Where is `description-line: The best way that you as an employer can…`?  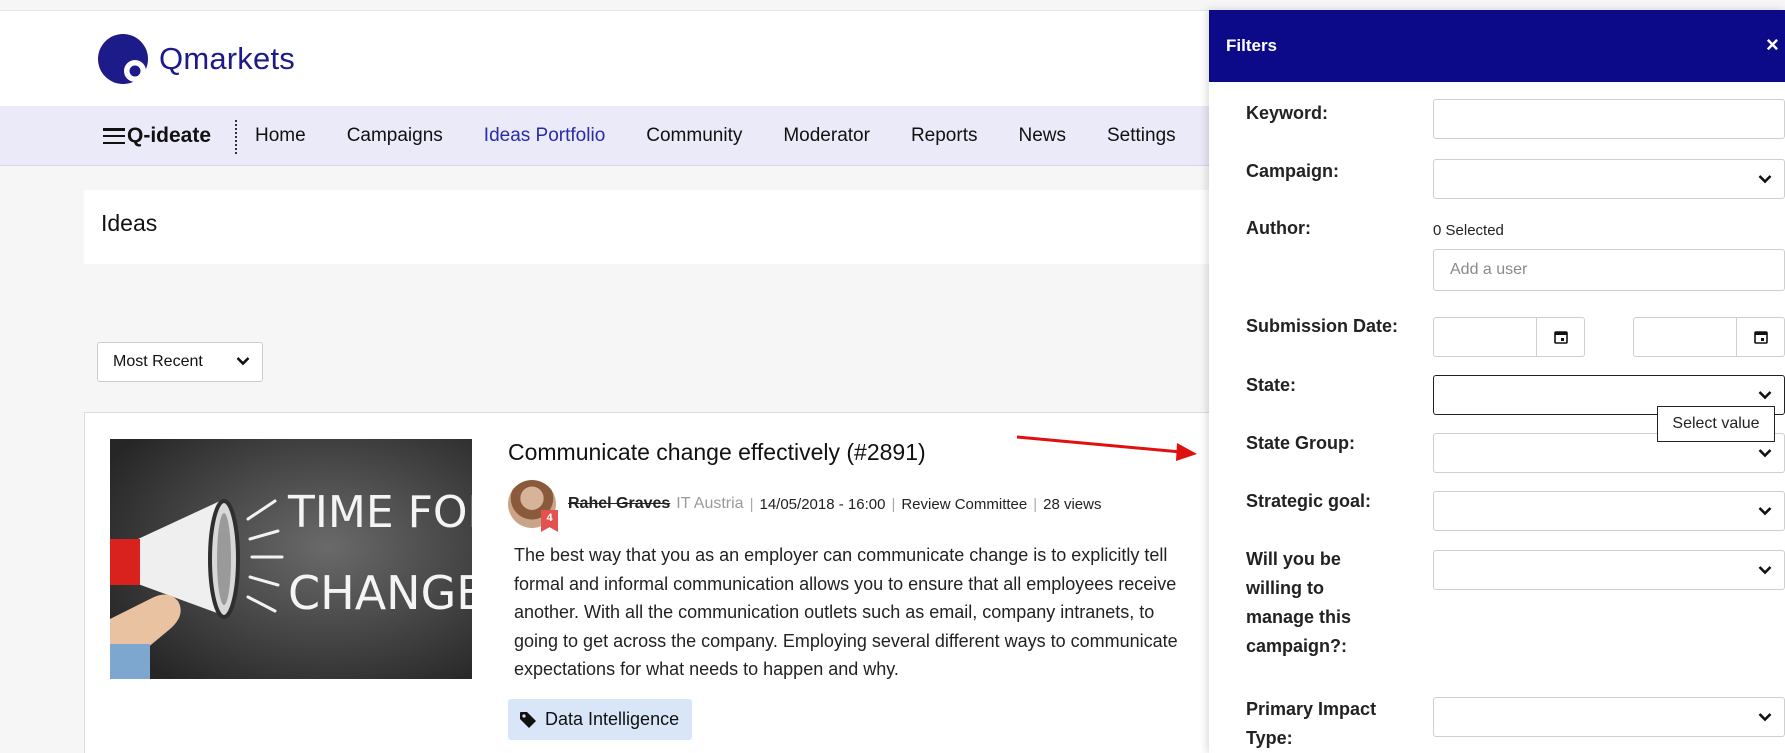
description-line: The best way that you as an employer can… is located at coordinates (841, 555).